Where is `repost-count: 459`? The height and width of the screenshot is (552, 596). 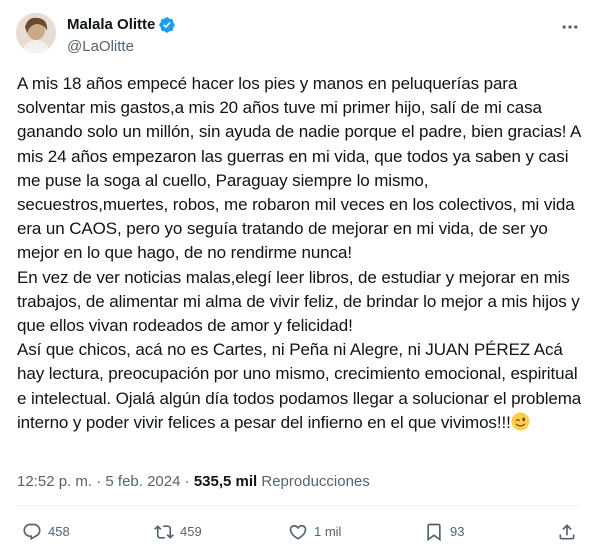 repost-count: 459 is located at coordinates (191, 531).